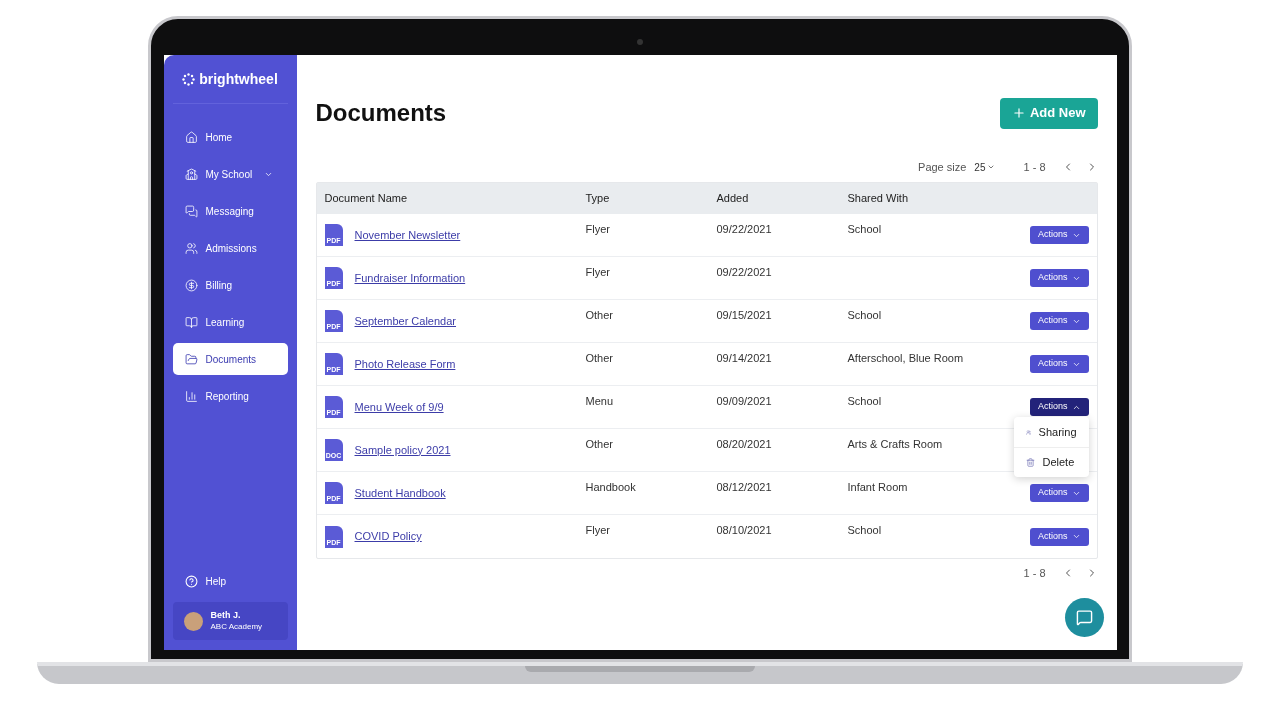 Image resolution: width=1280 pixels, height=720 pixels. Describe the element at coordinates (895, 444) in the screenshot. I see `shared-cell-text: Arts & Crafts Room` at that location.